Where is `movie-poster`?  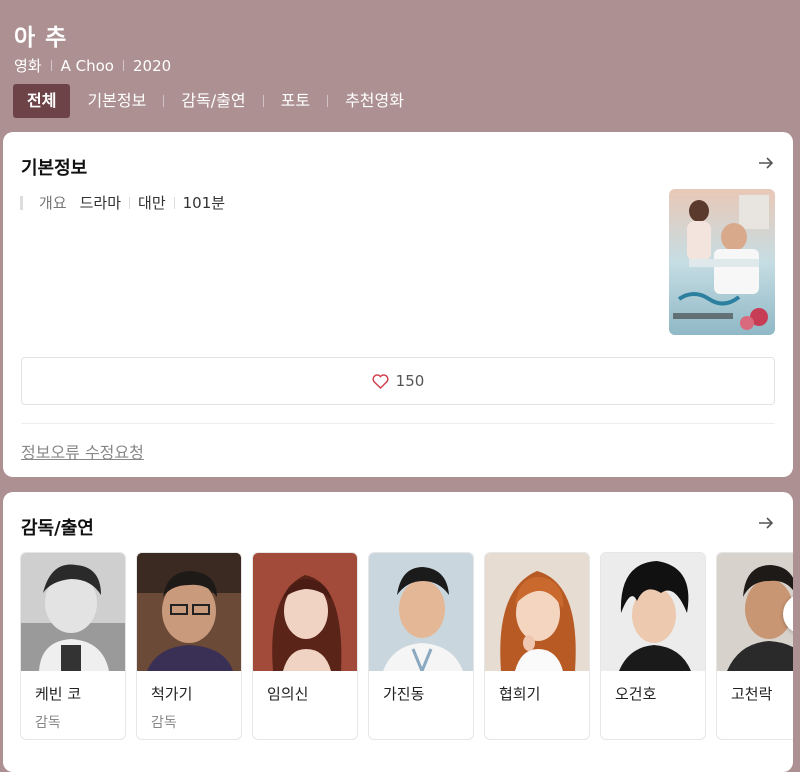
movie-poster is located at coordinates (722, 262).